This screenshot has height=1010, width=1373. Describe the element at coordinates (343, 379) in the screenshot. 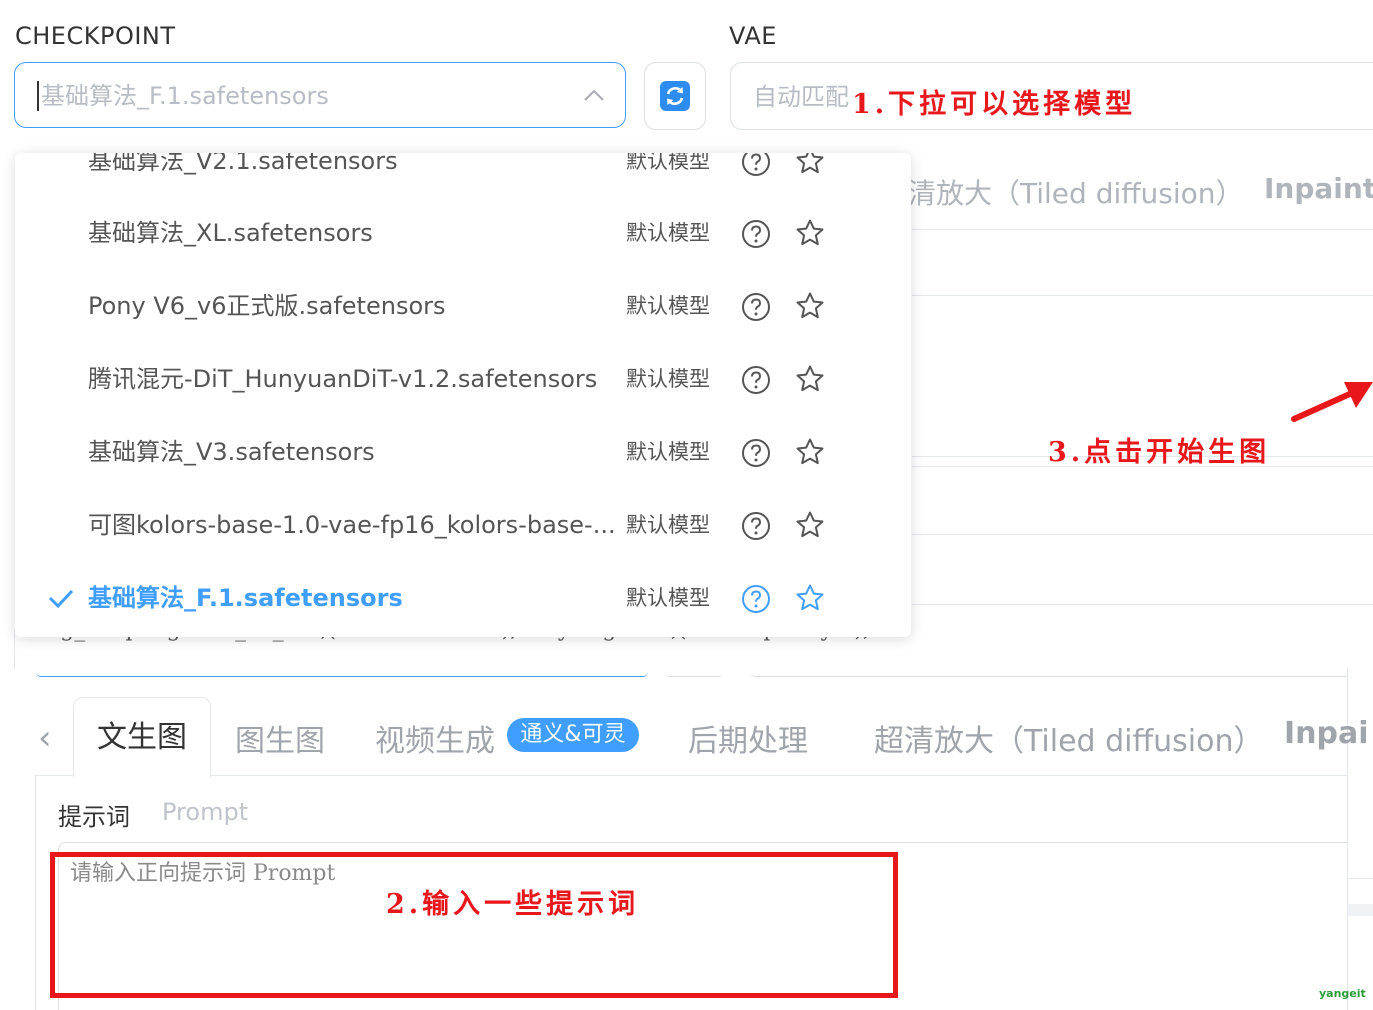

I see `option-name: 腾讯混元-DiT_HunyuanDiT-v1.2.safetensors` at that location.